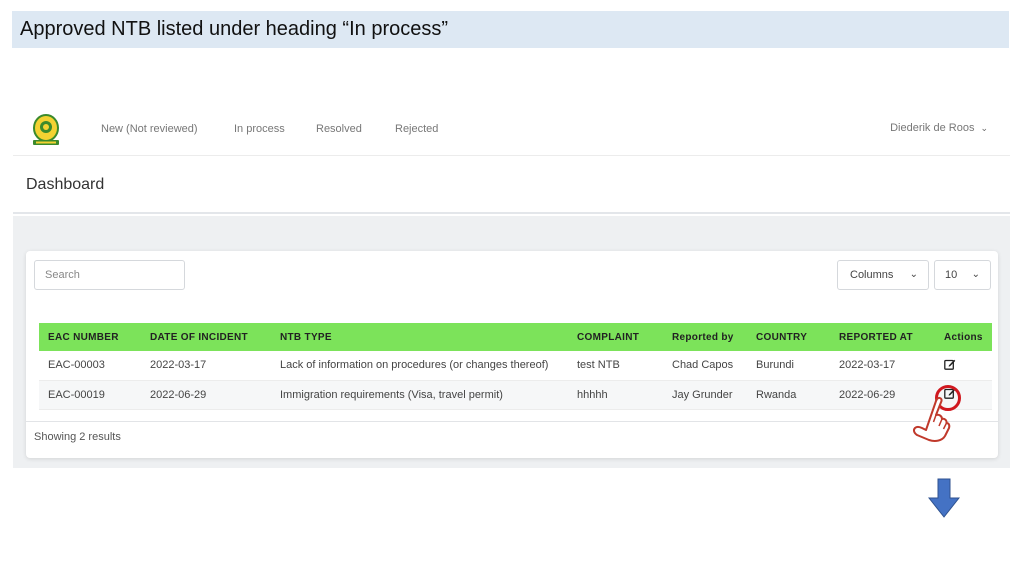 This screenshot has width=1024, height=576. What do you see at coordinates (416, 129) in the screenshot?
I see `nav-rejected: Rejected` at bounding box center [416, 129].